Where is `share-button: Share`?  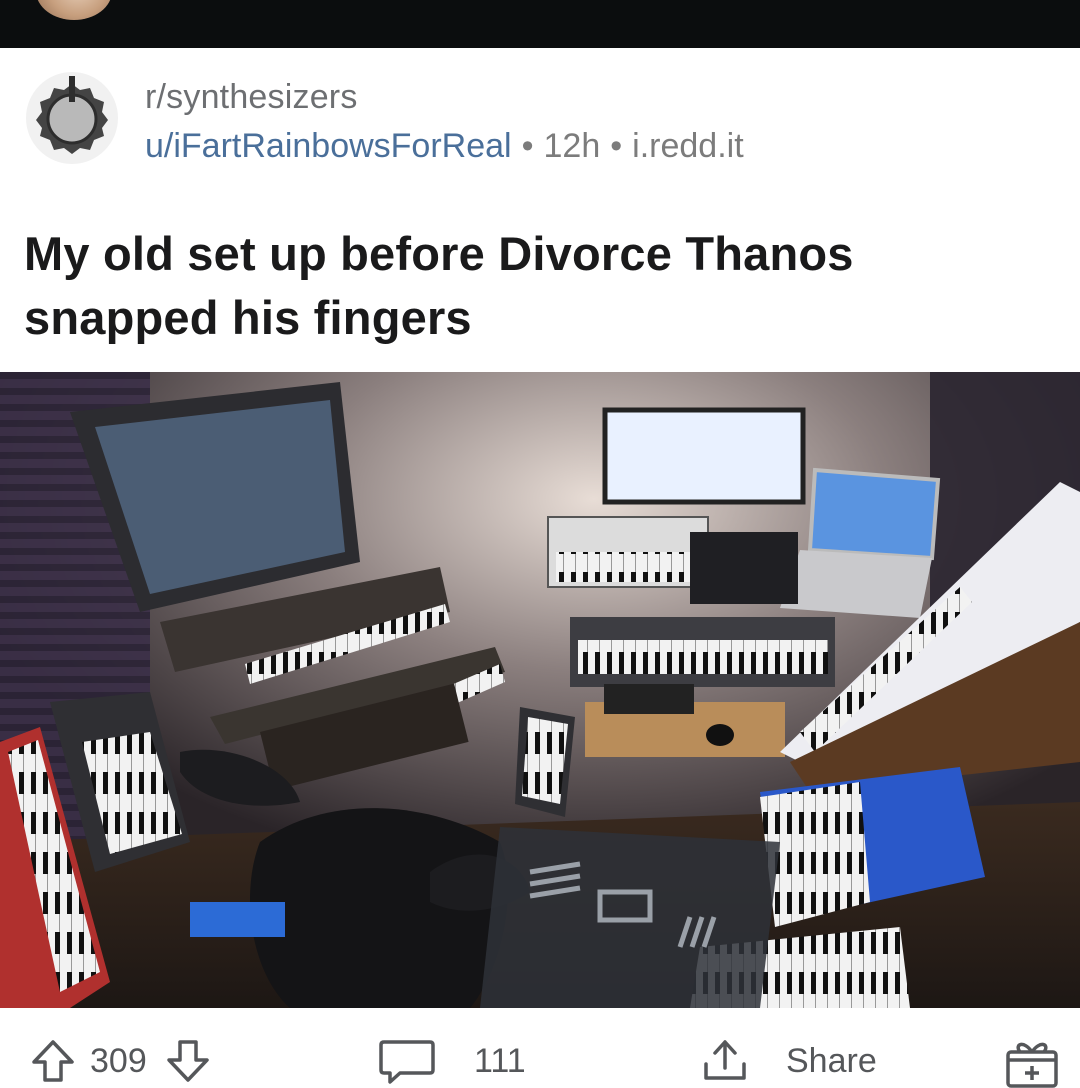
share-button: Share is located at coordinates (788, 1061).